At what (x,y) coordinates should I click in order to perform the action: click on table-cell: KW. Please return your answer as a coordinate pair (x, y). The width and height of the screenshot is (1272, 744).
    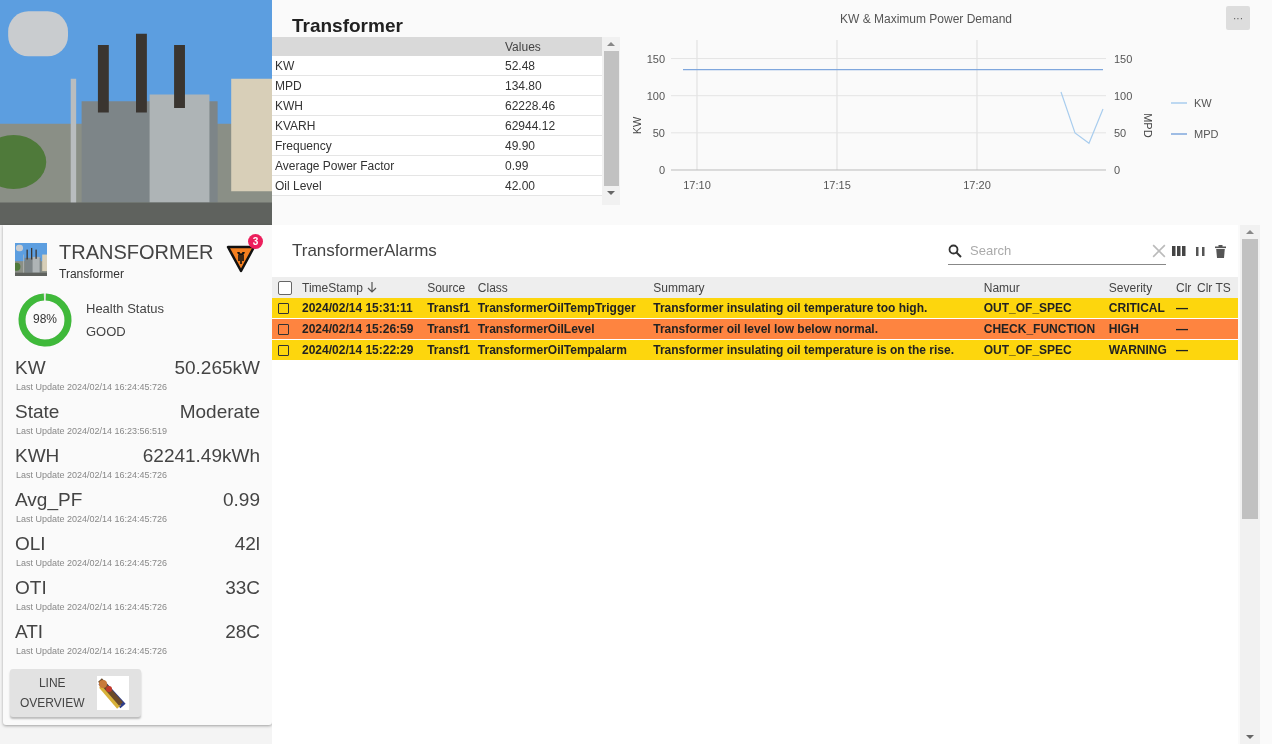
    Looking at the image, I should click on (388, 66).